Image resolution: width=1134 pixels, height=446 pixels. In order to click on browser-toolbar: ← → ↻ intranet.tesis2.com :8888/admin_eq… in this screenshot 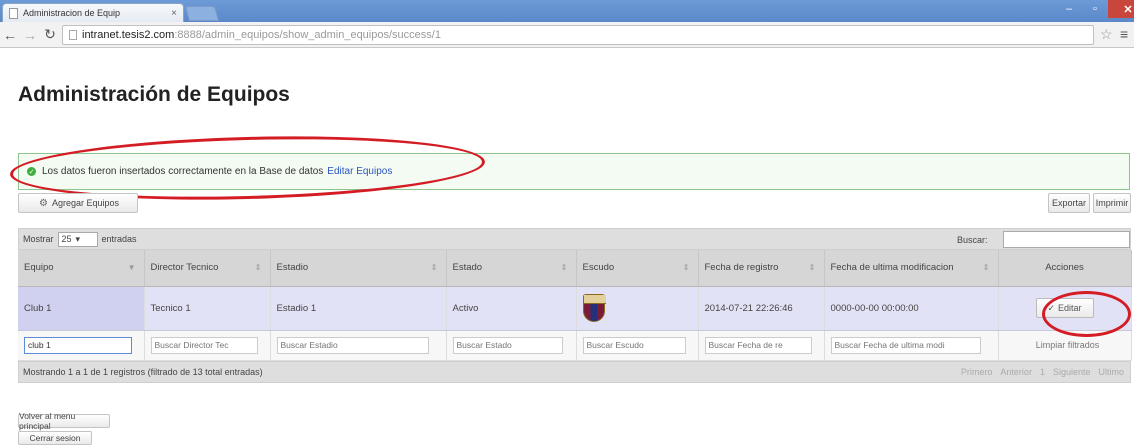, I will do `click(567, 35)`.